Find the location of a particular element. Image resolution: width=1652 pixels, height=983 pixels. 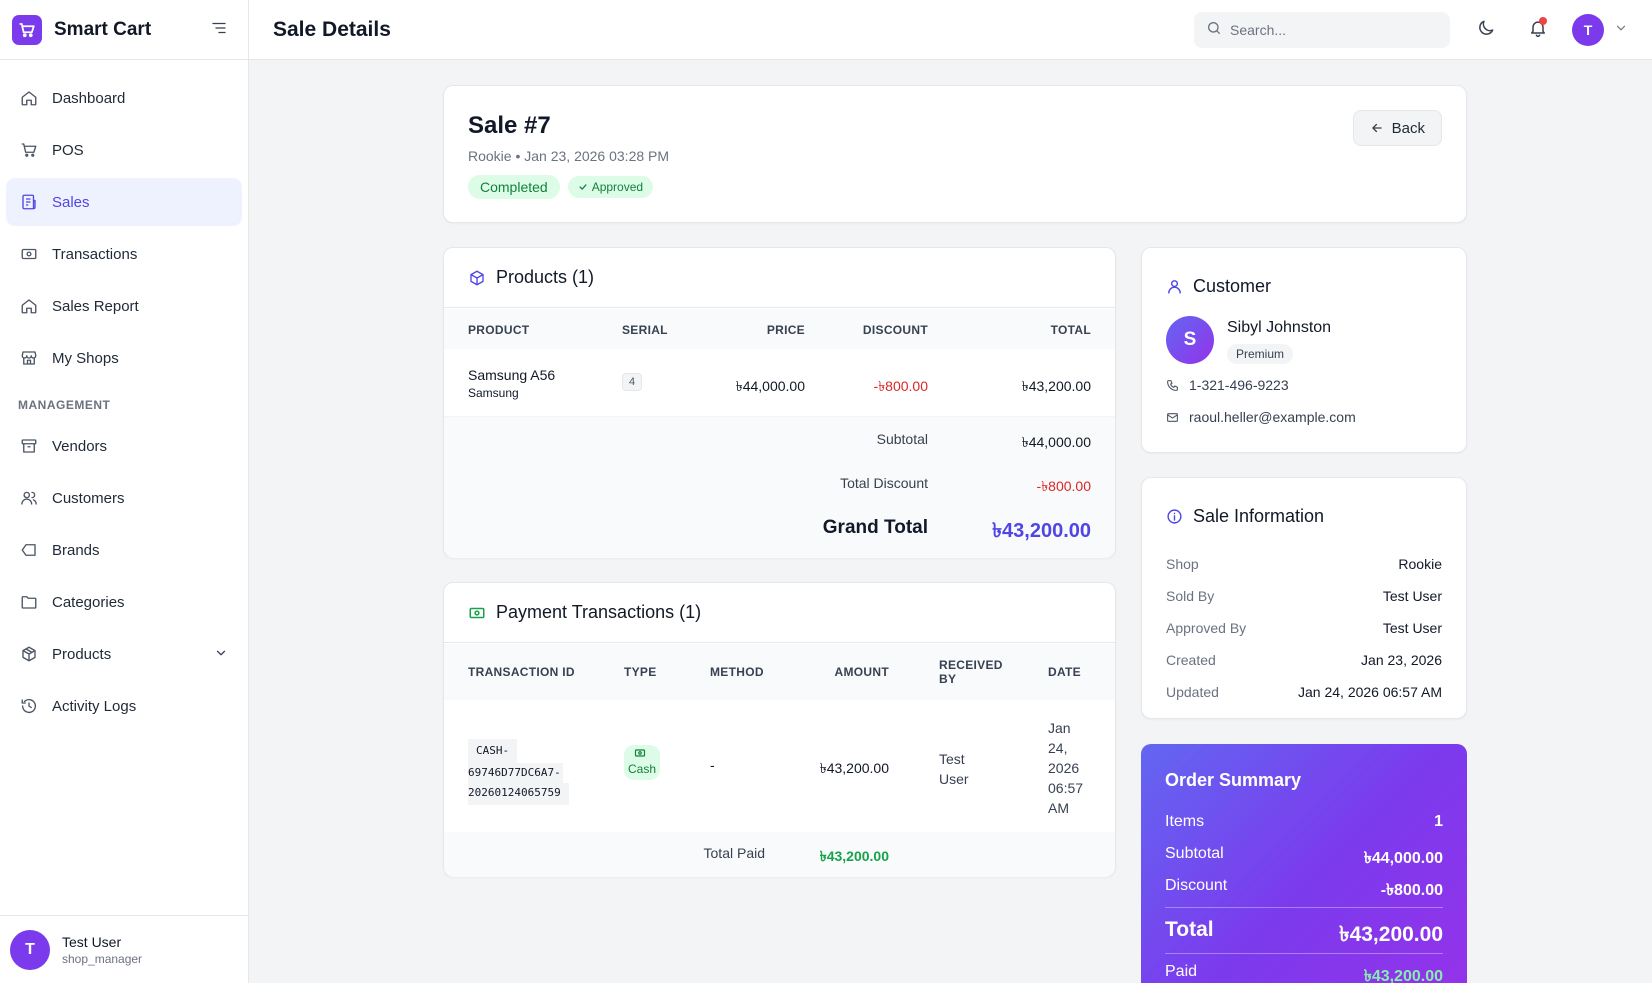

sidebar-item-label: Brands is located at coordinates (76, 550).